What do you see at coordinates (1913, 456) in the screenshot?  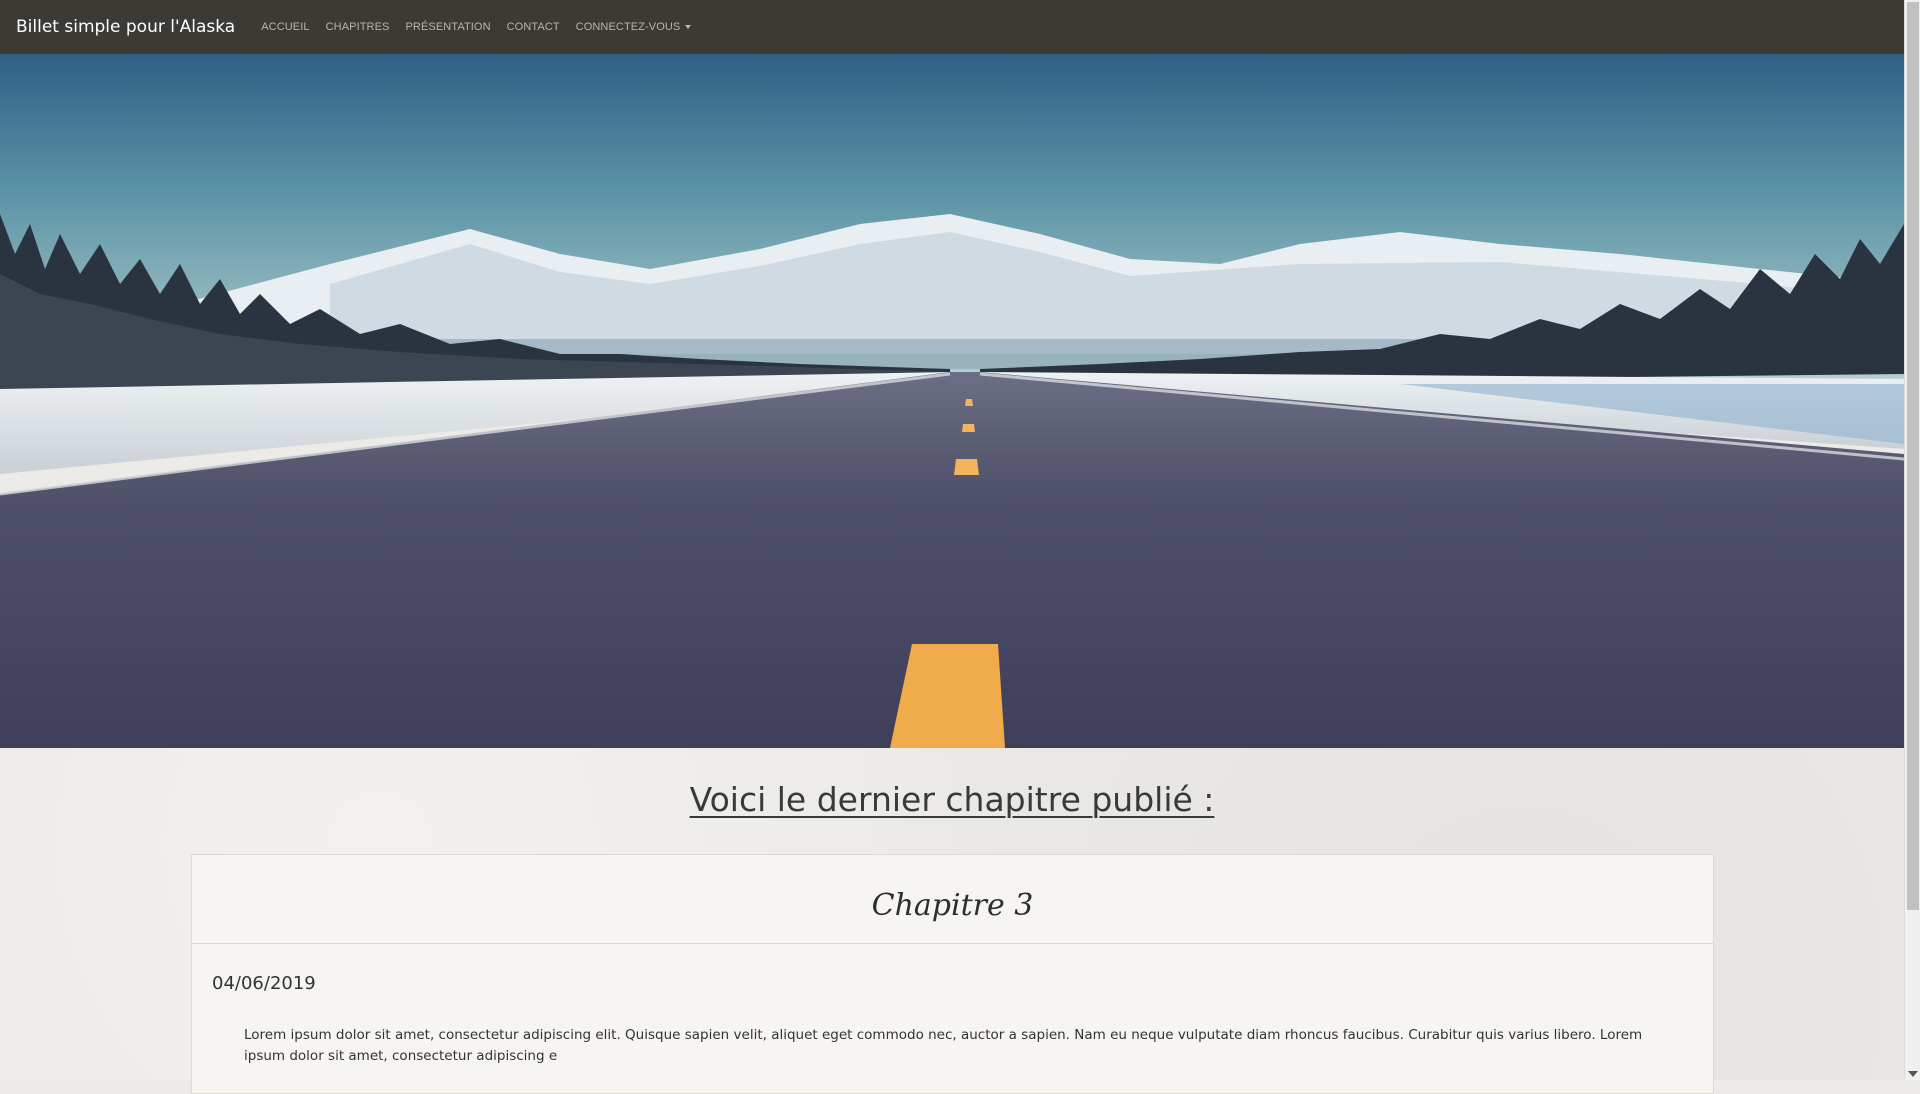 I see `scrollbar-thumb` at bounding box center [1913, 456].